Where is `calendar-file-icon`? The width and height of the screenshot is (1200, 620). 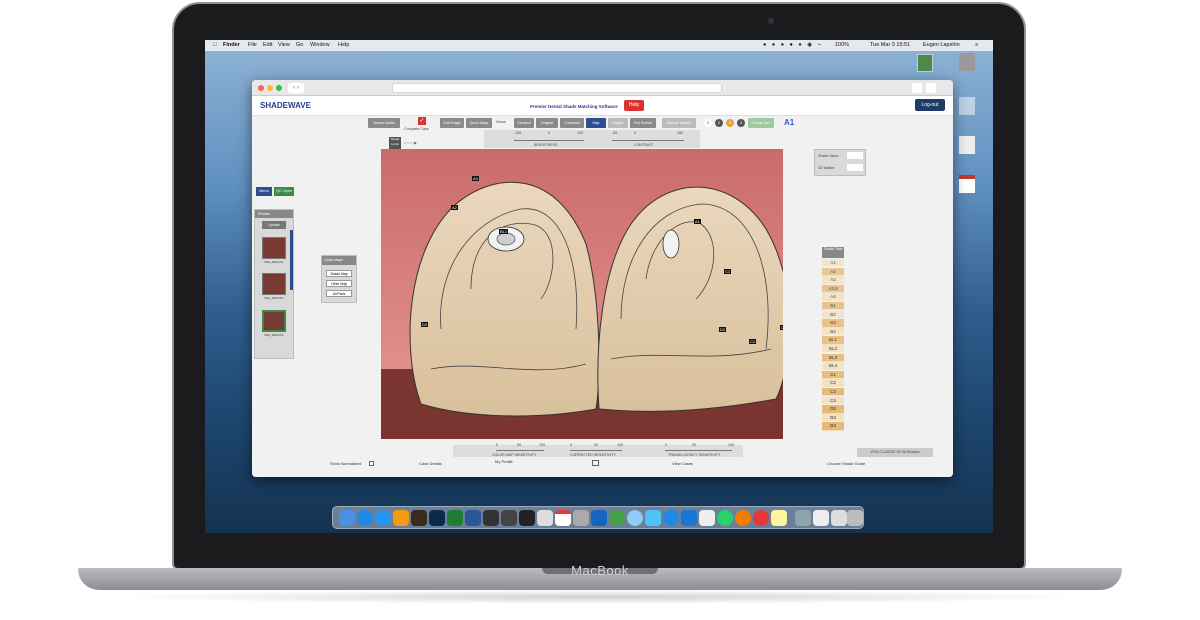 calendar-file-icon is located at coordinates (967, 184).